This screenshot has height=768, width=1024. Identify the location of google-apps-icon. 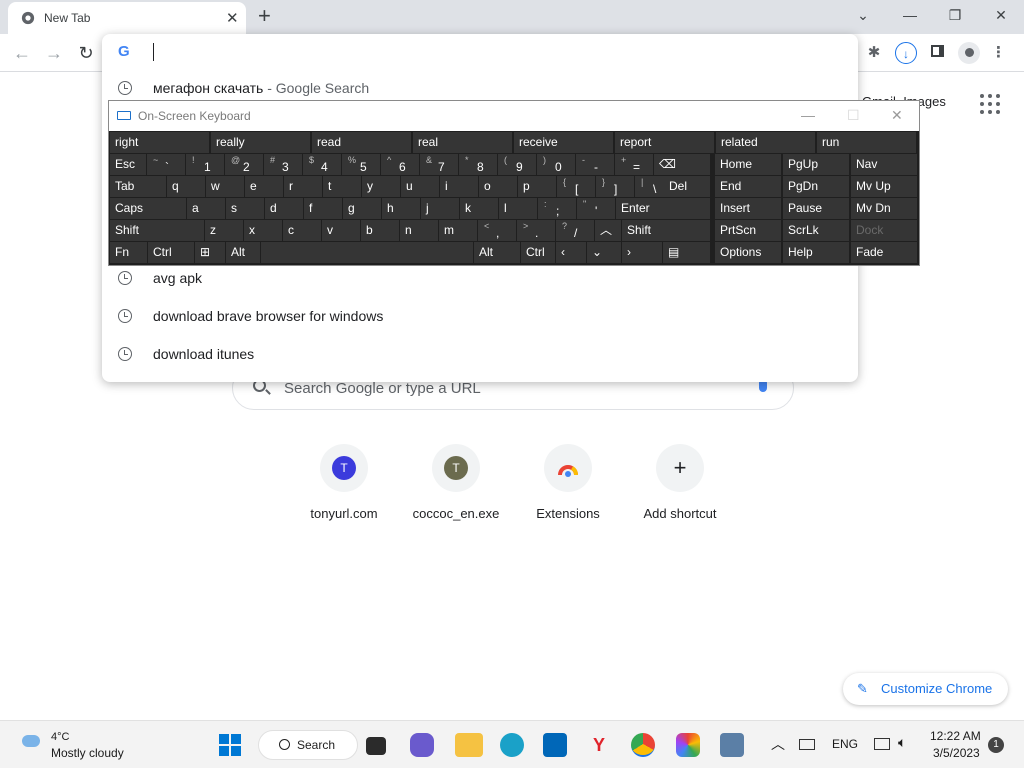
(990, 104).